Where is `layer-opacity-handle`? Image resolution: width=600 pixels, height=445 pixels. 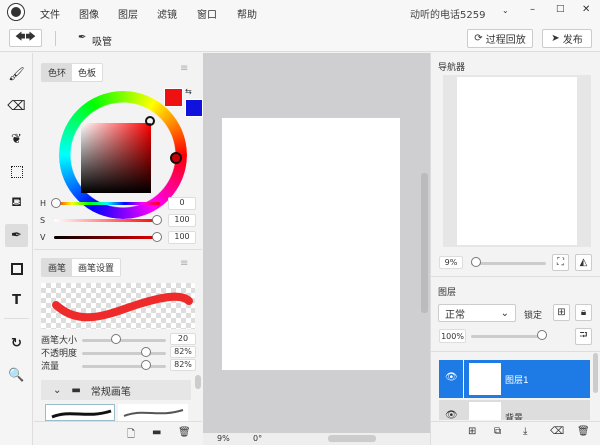
layer-opacity-handle is located at coordinates (542, 335).